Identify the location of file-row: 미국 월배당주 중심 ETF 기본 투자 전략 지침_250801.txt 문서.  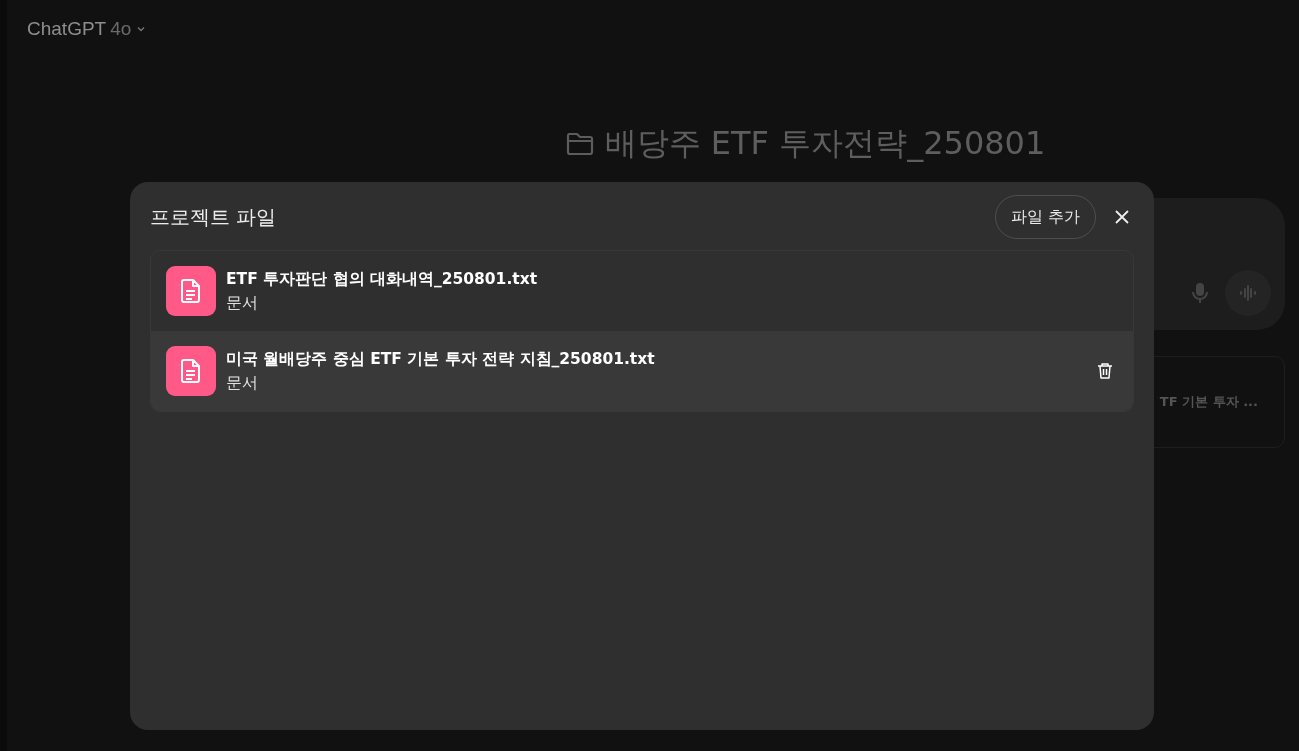
(642, 371).